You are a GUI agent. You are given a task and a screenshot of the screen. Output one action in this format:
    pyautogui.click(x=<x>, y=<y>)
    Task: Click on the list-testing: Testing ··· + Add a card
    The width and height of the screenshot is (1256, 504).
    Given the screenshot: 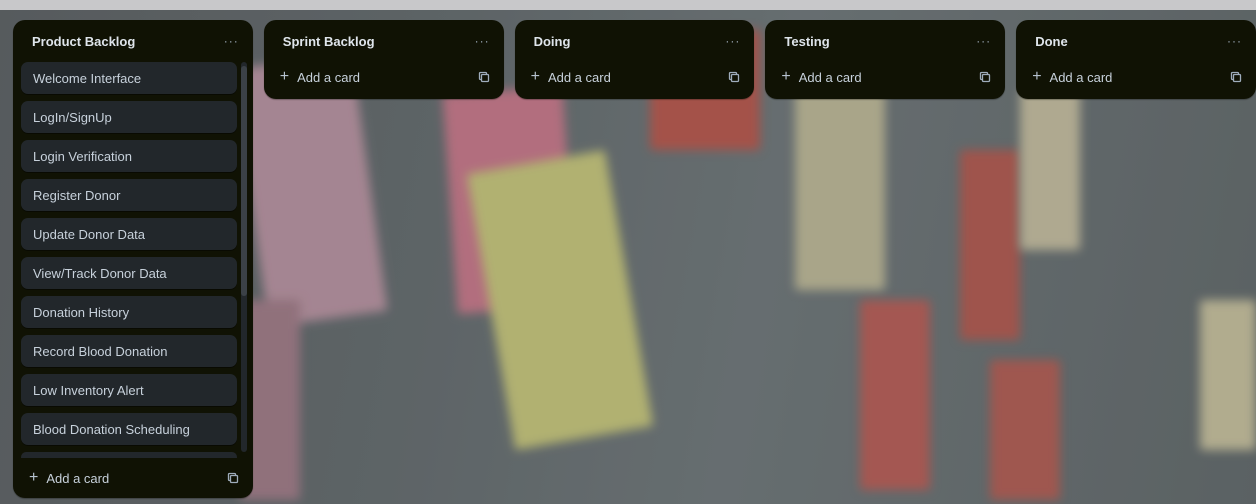 What is the action you would take?
    pyautogui.click(x=885, y=59)
    